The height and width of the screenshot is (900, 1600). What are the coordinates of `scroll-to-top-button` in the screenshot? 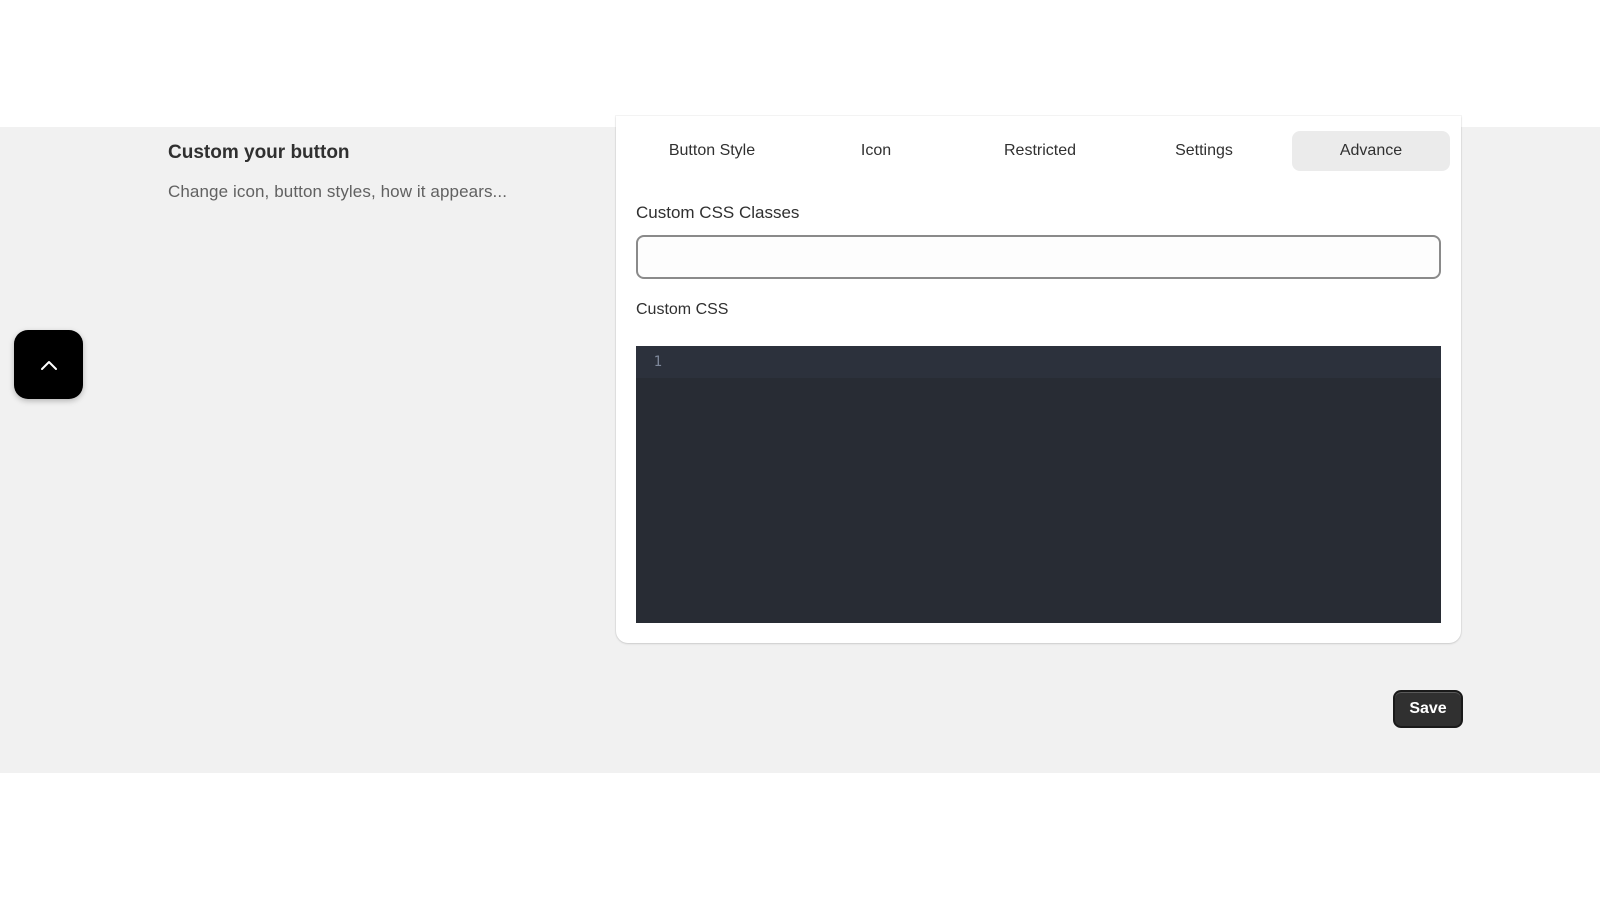 It's located at (48, 364).